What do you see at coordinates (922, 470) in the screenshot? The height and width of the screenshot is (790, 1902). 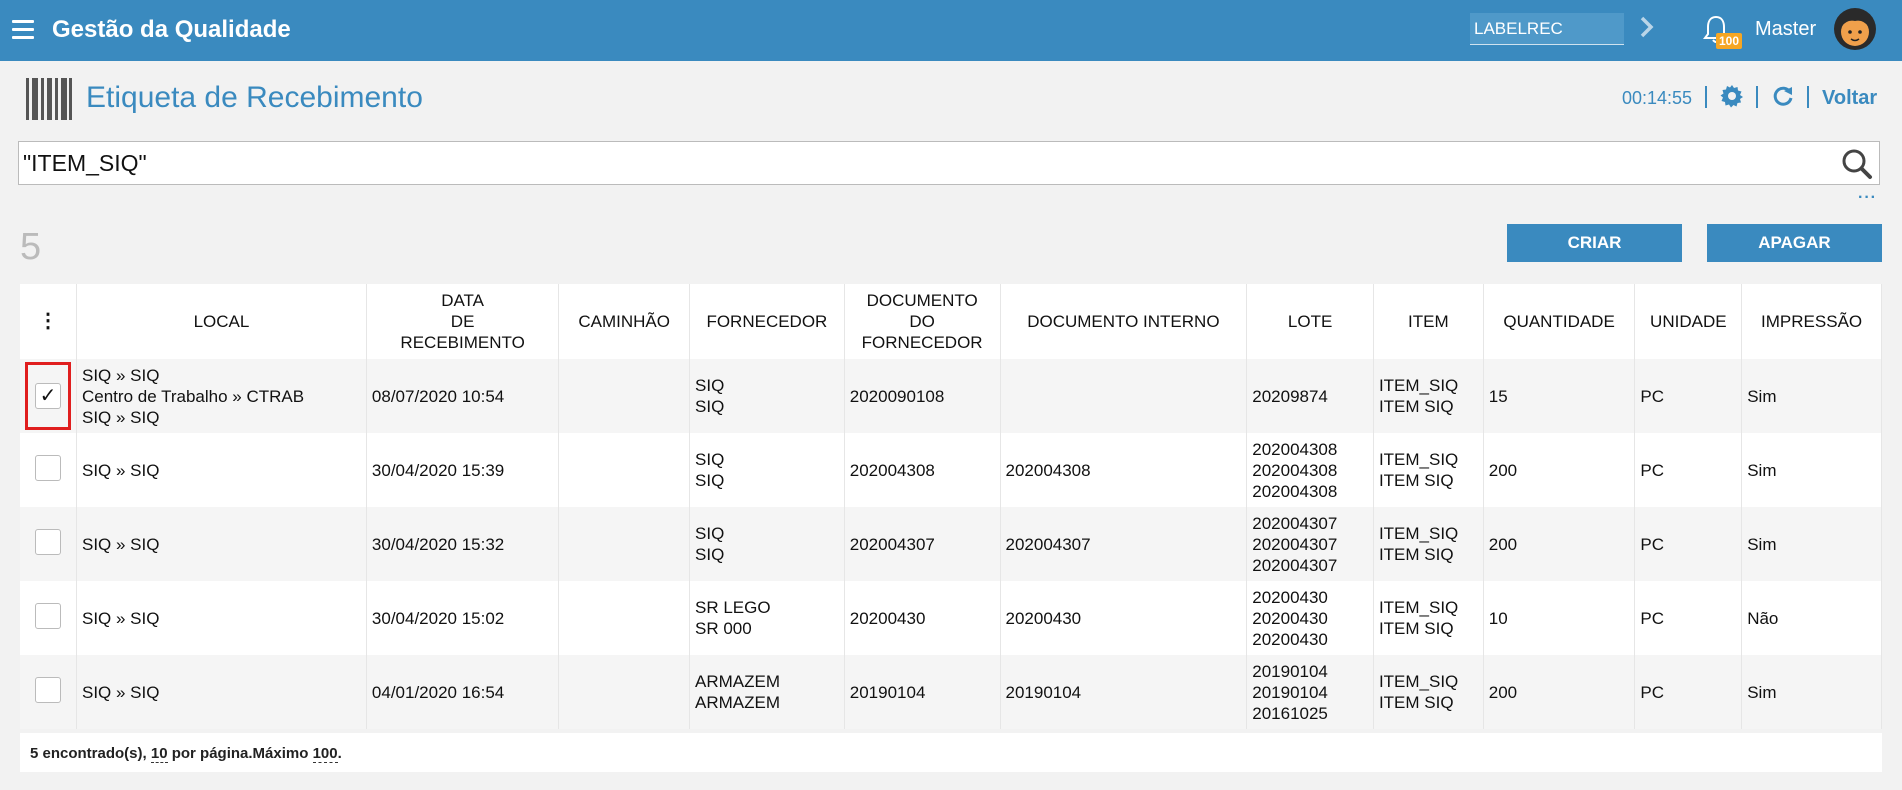 I see `cell-doc-fornecedor: 202004308` at bounding box center [922, 470].